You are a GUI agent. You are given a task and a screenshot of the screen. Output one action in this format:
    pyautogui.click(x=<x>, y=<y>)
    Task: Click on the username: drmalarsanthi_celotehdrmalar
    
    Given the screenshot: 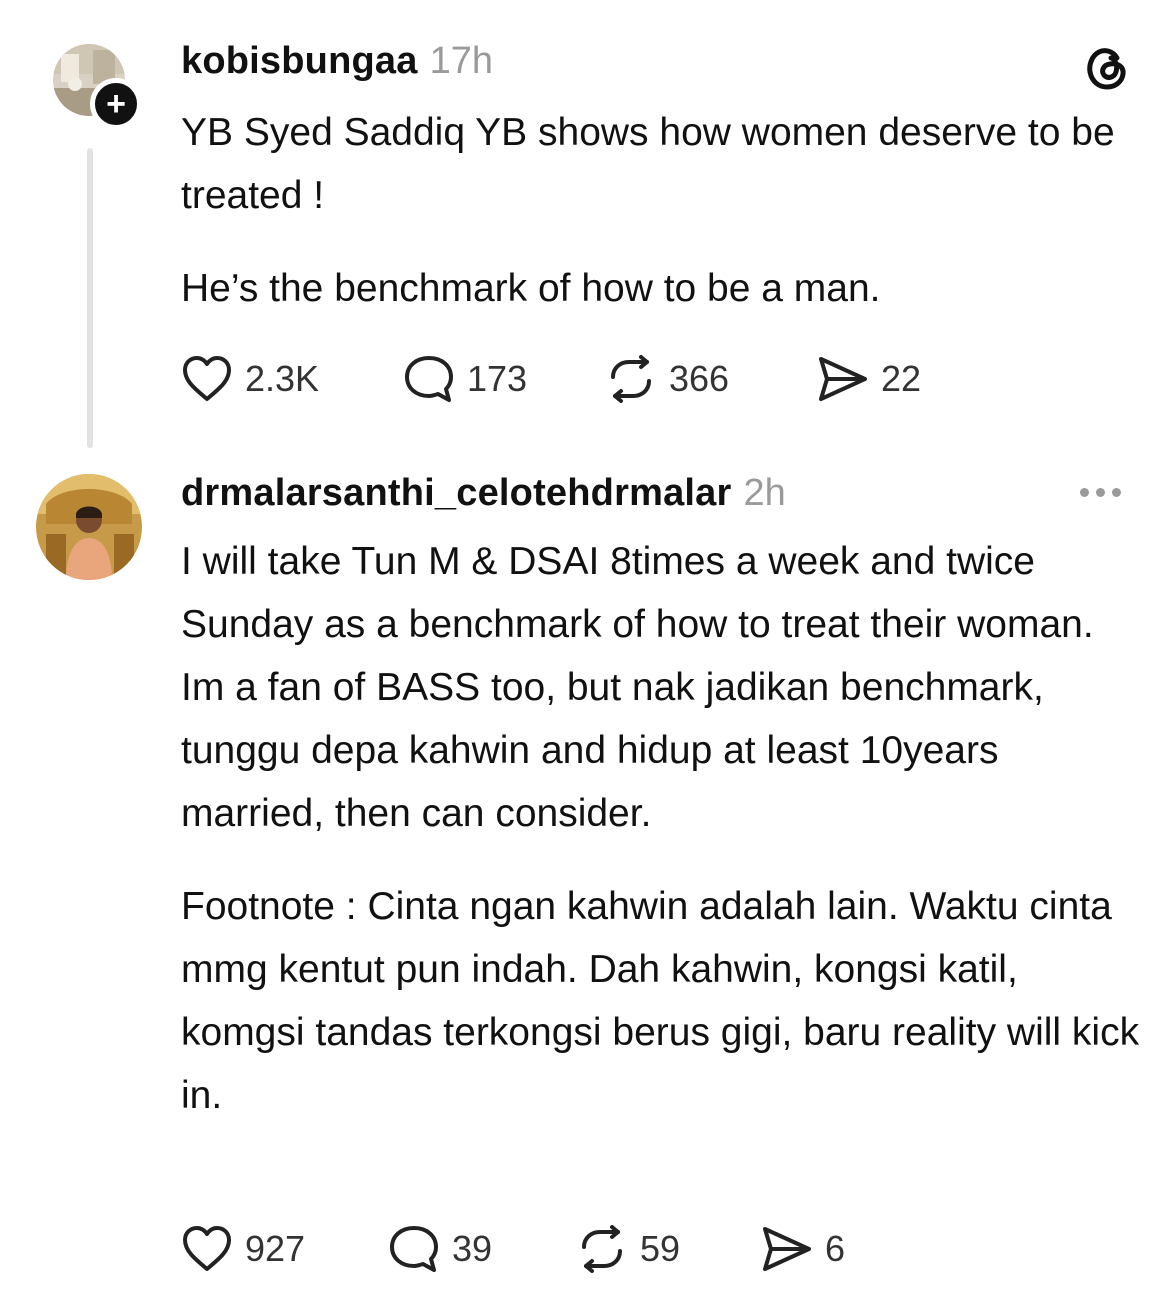 What is the action you would take?
    pyautogui.click(x=456, y=493)
    